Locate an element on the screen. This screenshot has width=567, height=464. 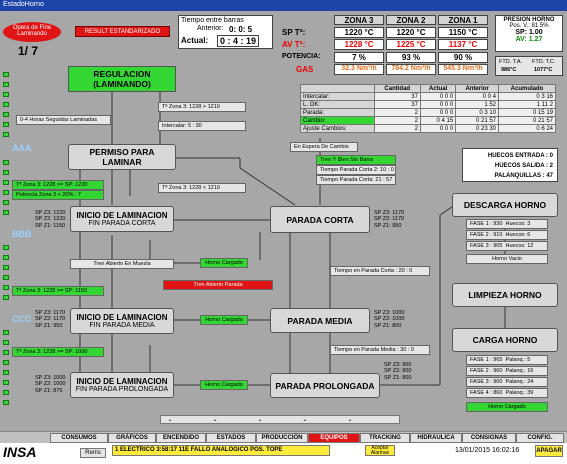
tab-consumos: CONSUMOS is located at coordinates (79, 438).